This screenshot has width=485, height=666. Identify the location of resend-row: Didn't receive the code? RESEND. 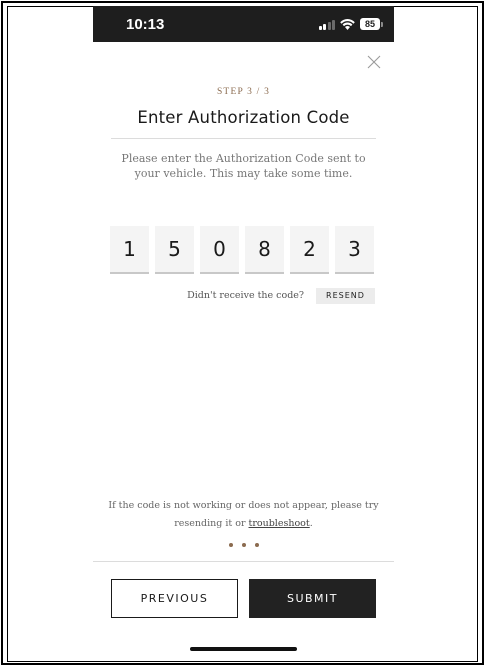
(243, 296).